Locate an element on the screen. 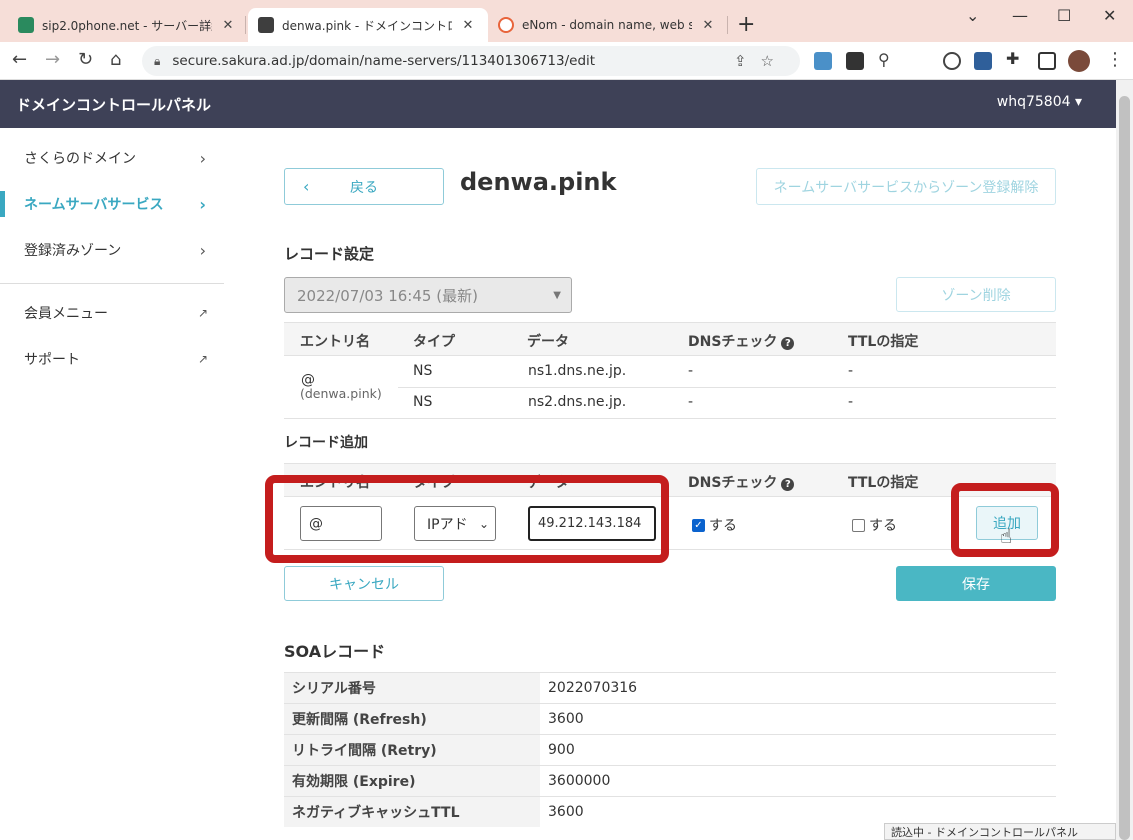 The width and height of the screenshot is (1133, 840). sidebar-item-zones: 登録済みゾーン › is located at coordinates (112, 250).